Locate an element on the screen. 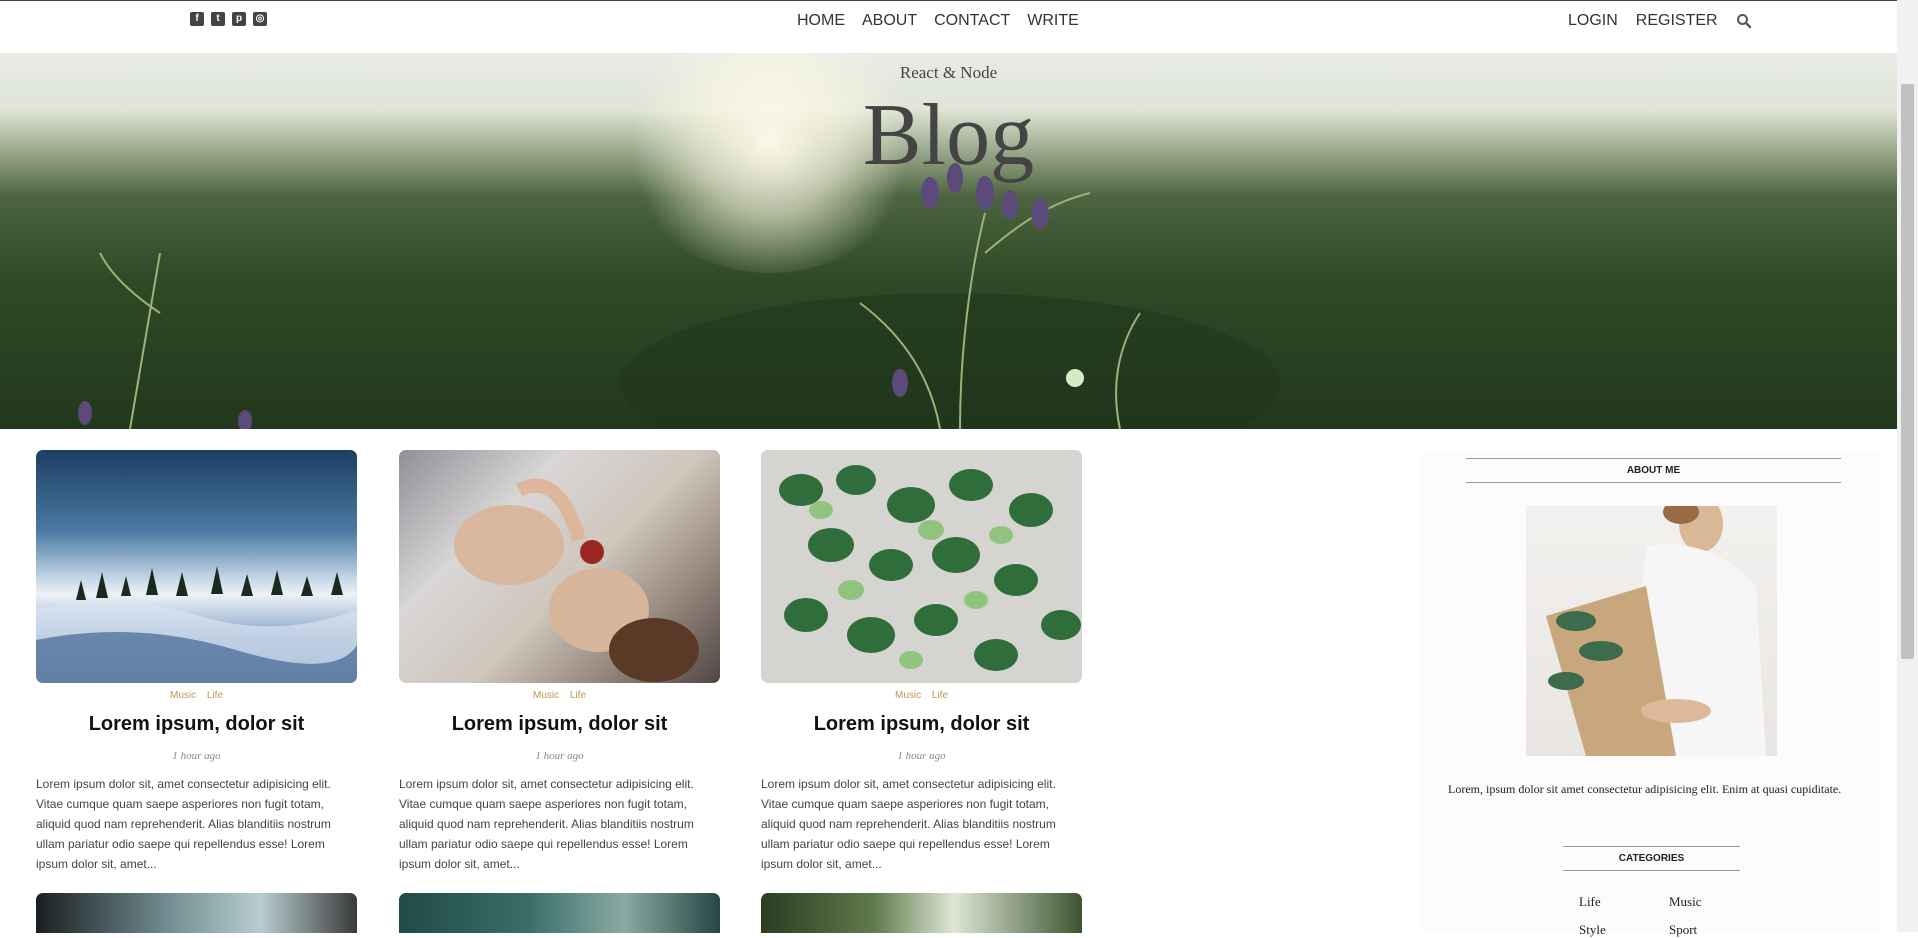  social-links: f t p ◎ is located at coordinates (228, 19).